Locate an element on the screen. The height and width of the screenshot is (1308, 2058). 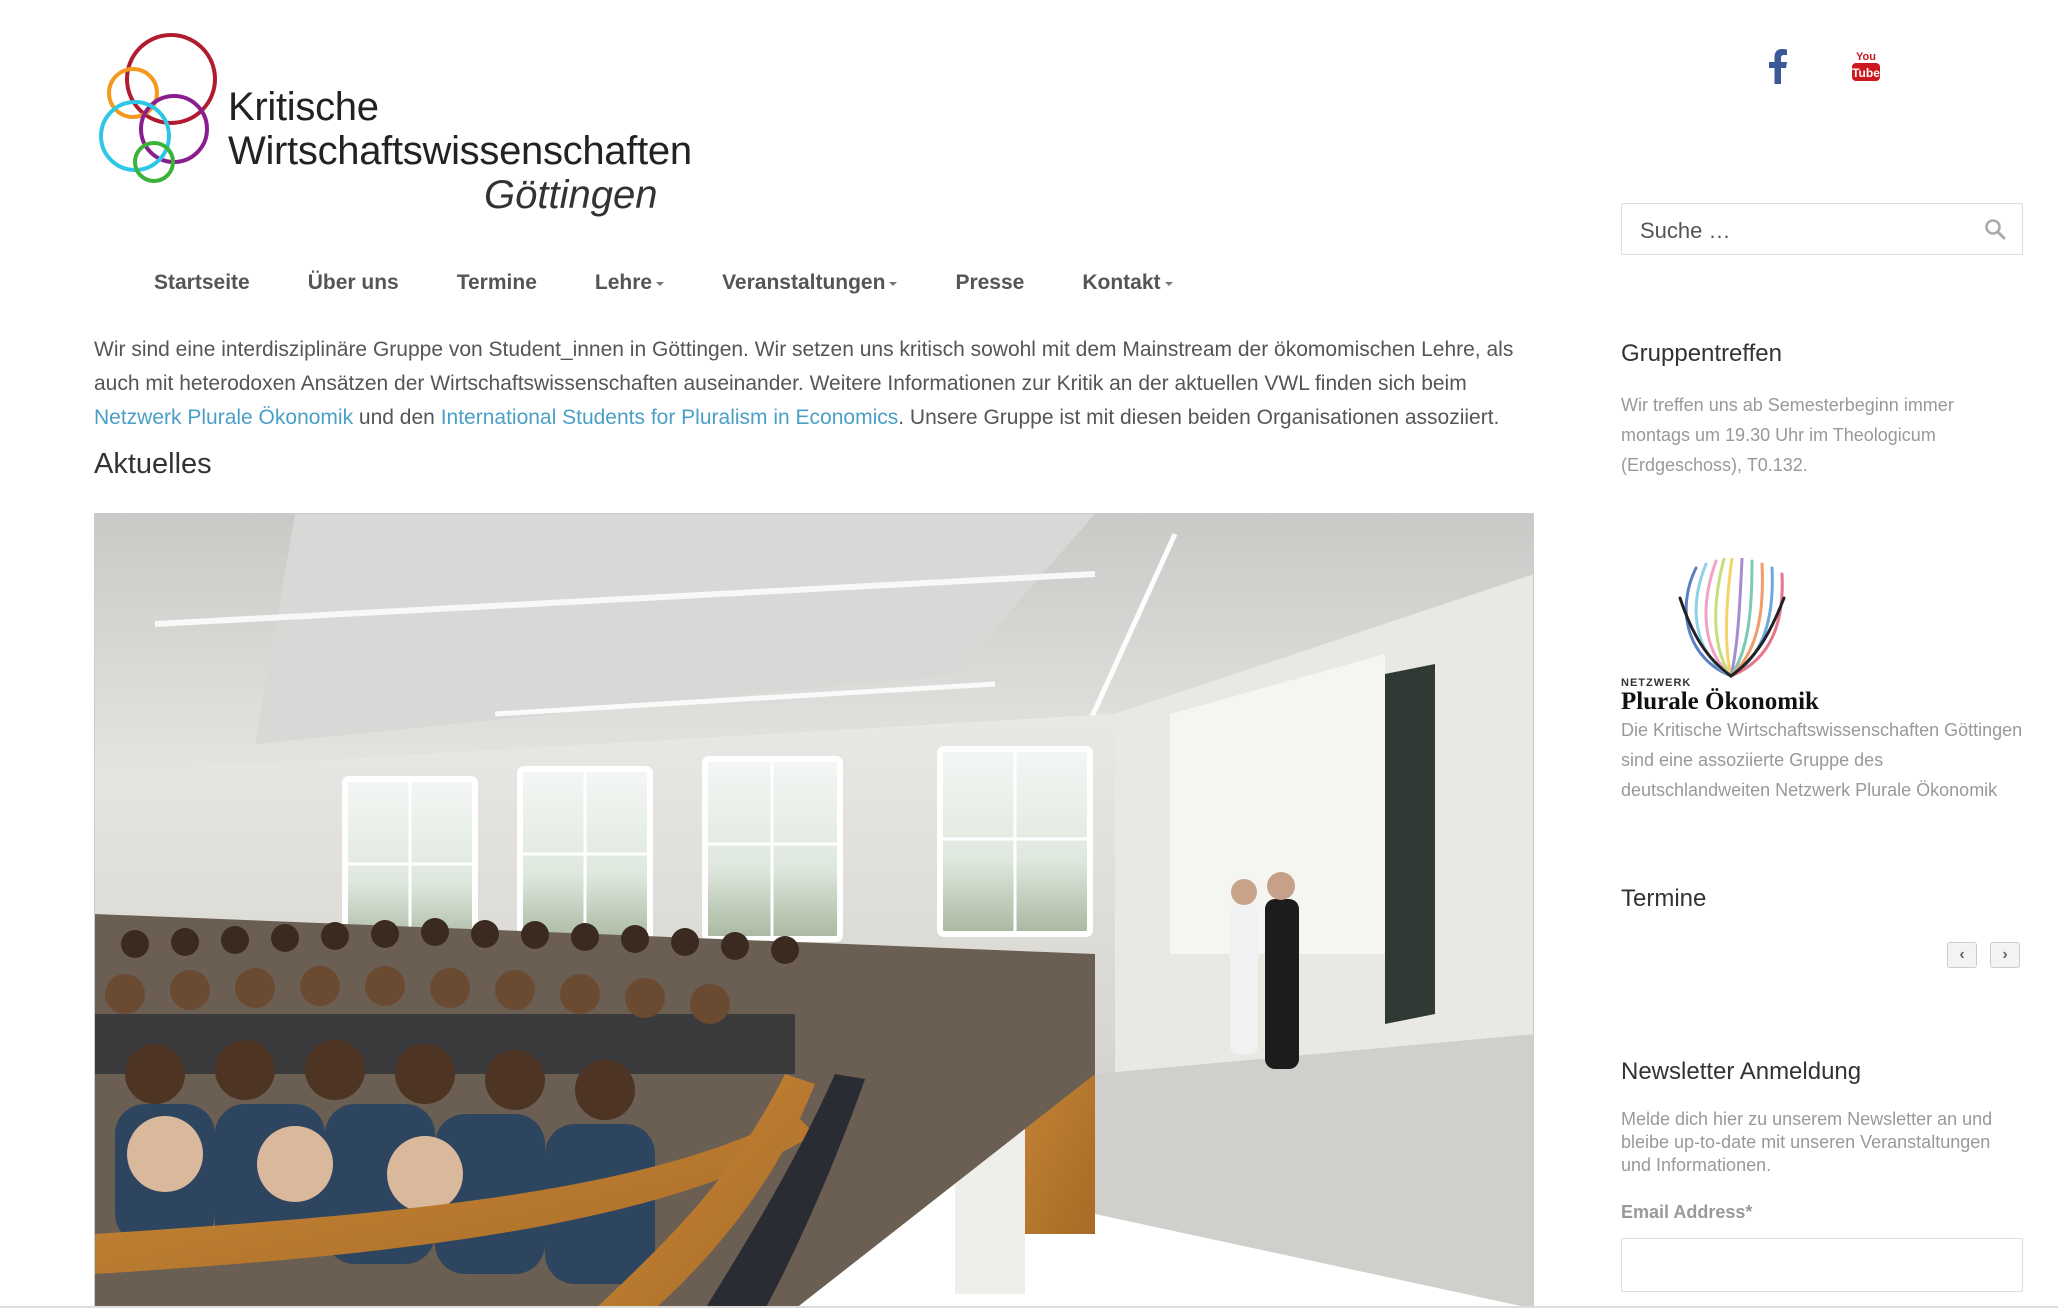
chevron-right-icon: › is located at coordinates (2005, 954).